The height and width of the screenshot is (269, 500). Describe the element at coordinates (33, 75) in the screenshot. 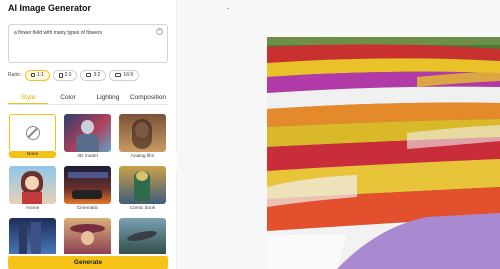

I see `square-ratio-icon` at that location.